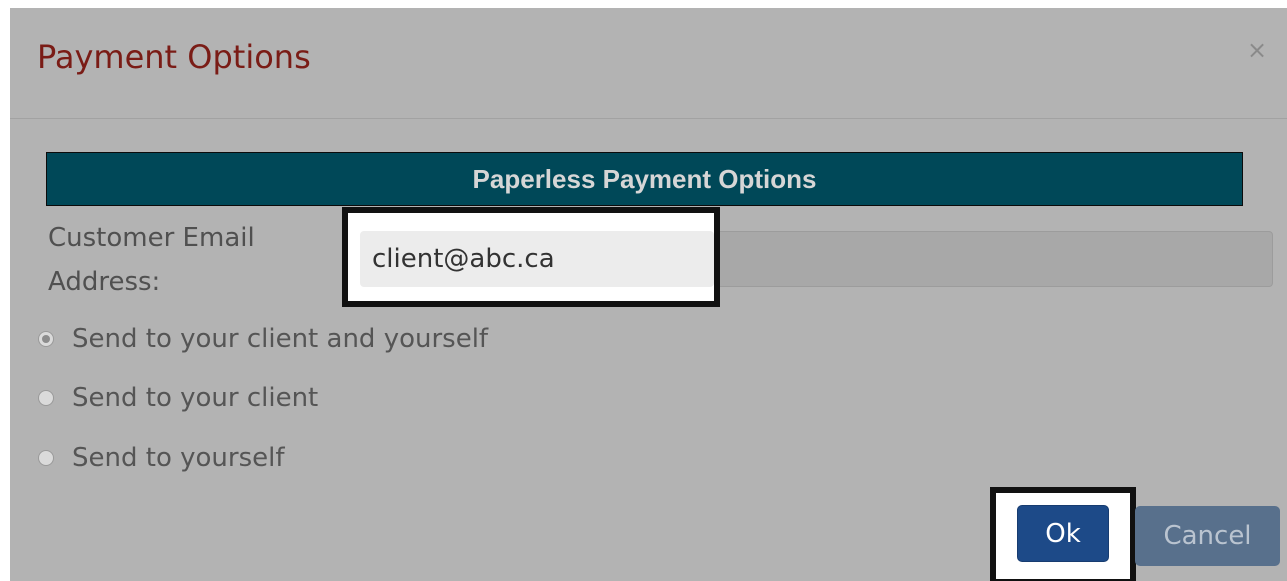 The image size is (1287, 581). I want to click on radio-send-client: Send to your client, so click(178, 398).